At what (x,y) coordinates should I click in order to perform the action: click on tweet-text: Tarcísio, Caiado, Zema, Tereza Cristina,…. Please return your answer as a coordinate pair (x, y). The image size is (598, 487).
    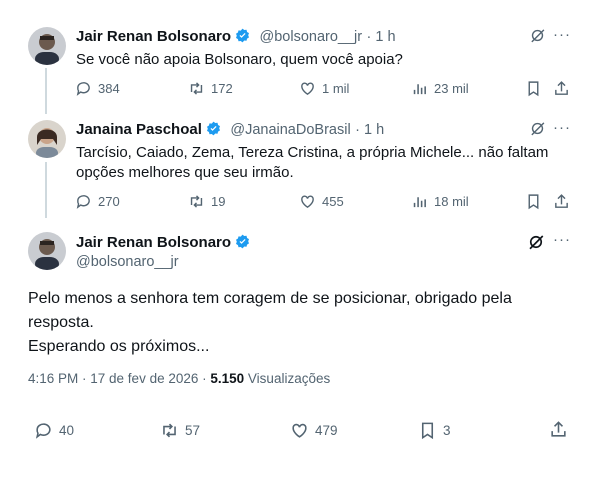
    Looking at the image, I should click on (312, 163).